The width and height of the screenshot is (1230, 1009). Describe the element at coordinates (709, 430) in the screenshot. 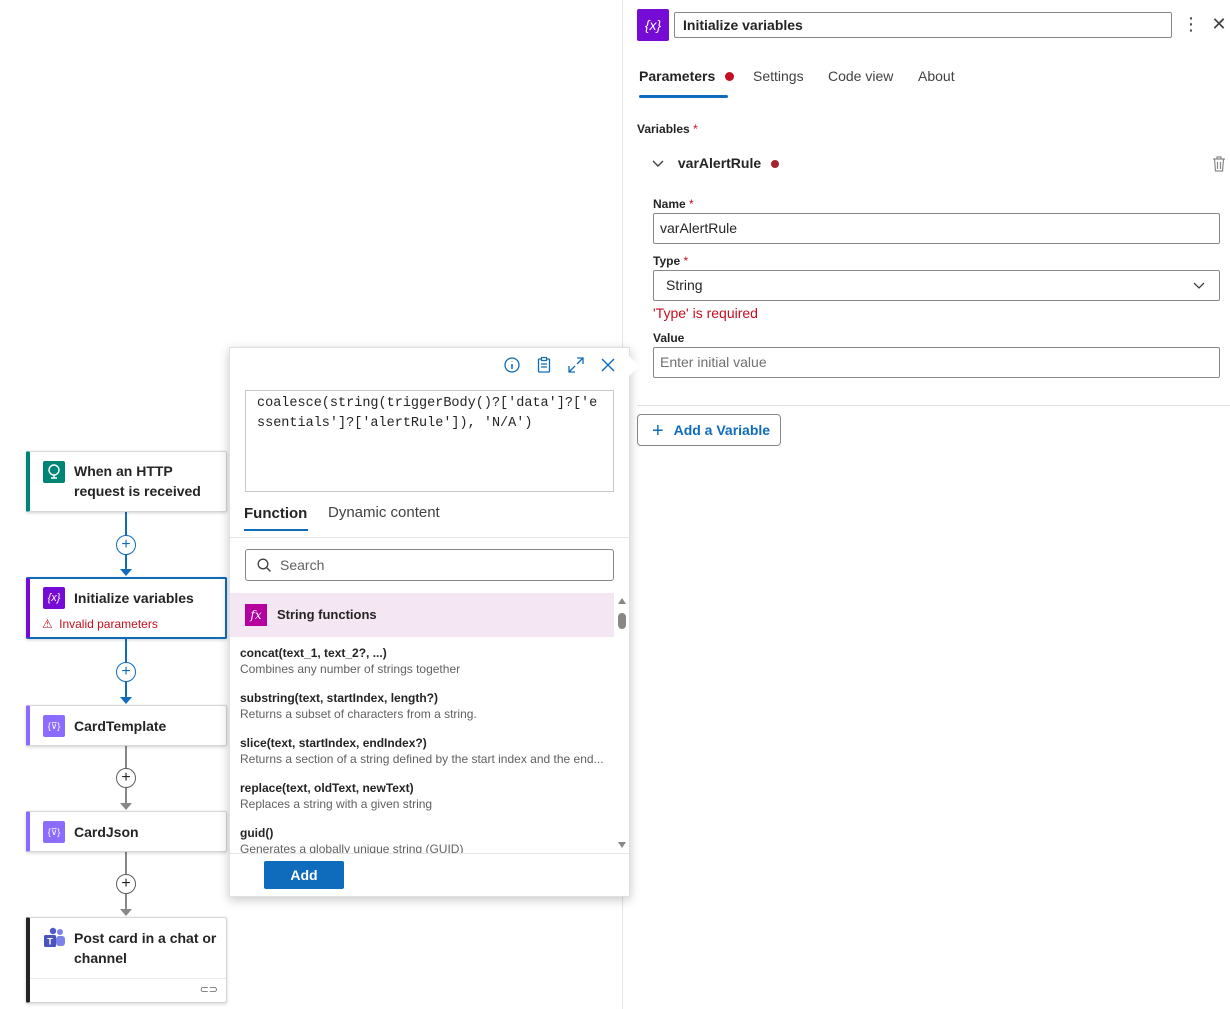

I see `add-variable-button: + Add a Variable` at that location.